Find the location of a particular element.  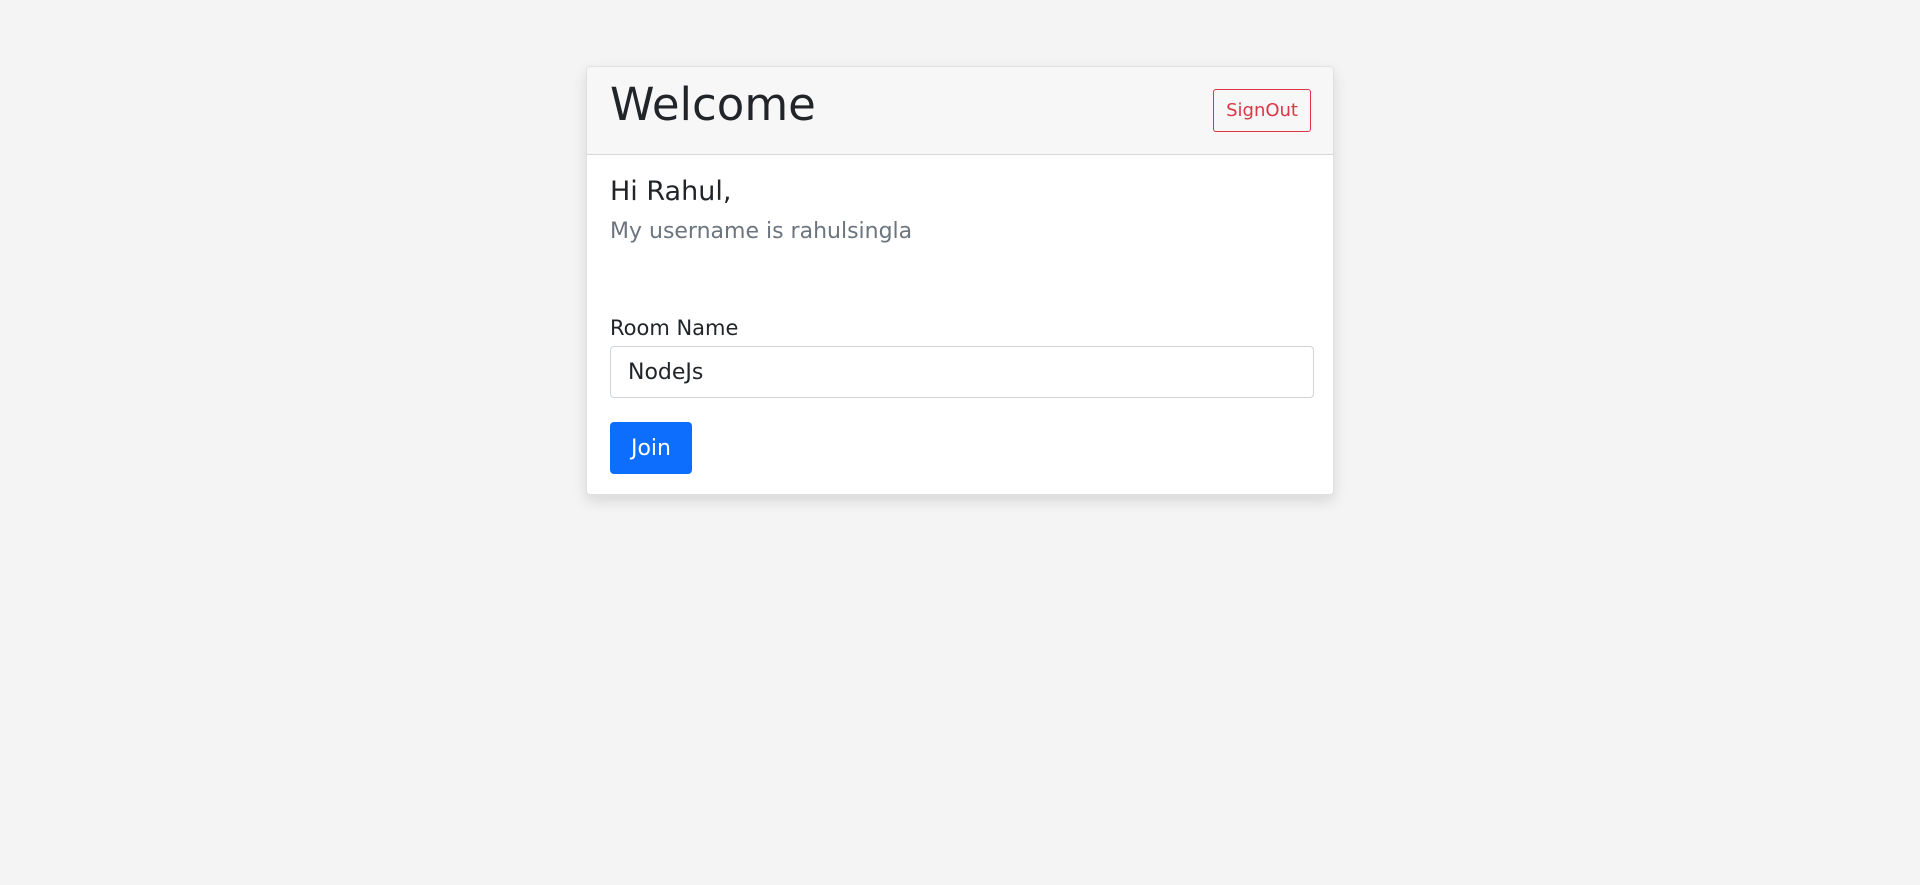

greeting-text: Hi Rahul, is located at coordinates (671, 191).